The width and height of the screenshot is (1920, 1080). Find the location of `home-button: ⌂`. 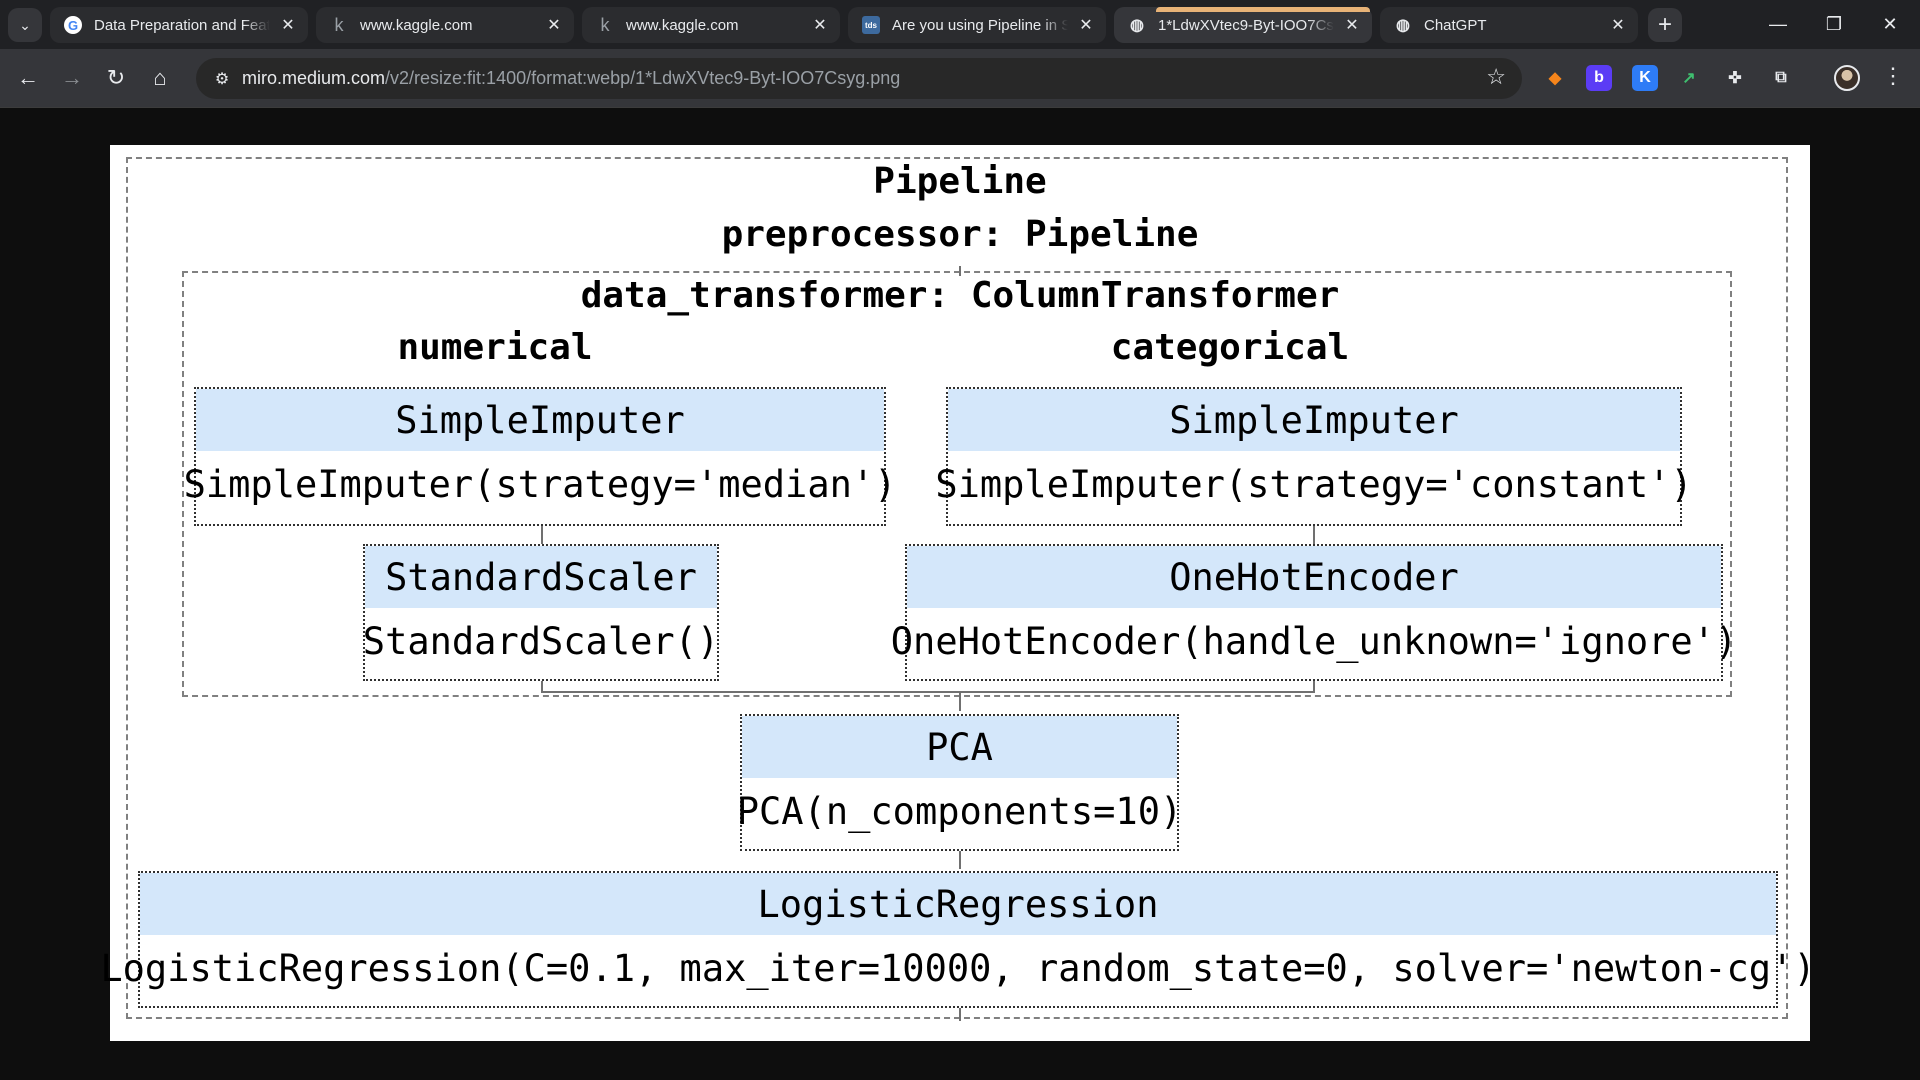

home-button: ⌂ is located at coordinates (160, 78).